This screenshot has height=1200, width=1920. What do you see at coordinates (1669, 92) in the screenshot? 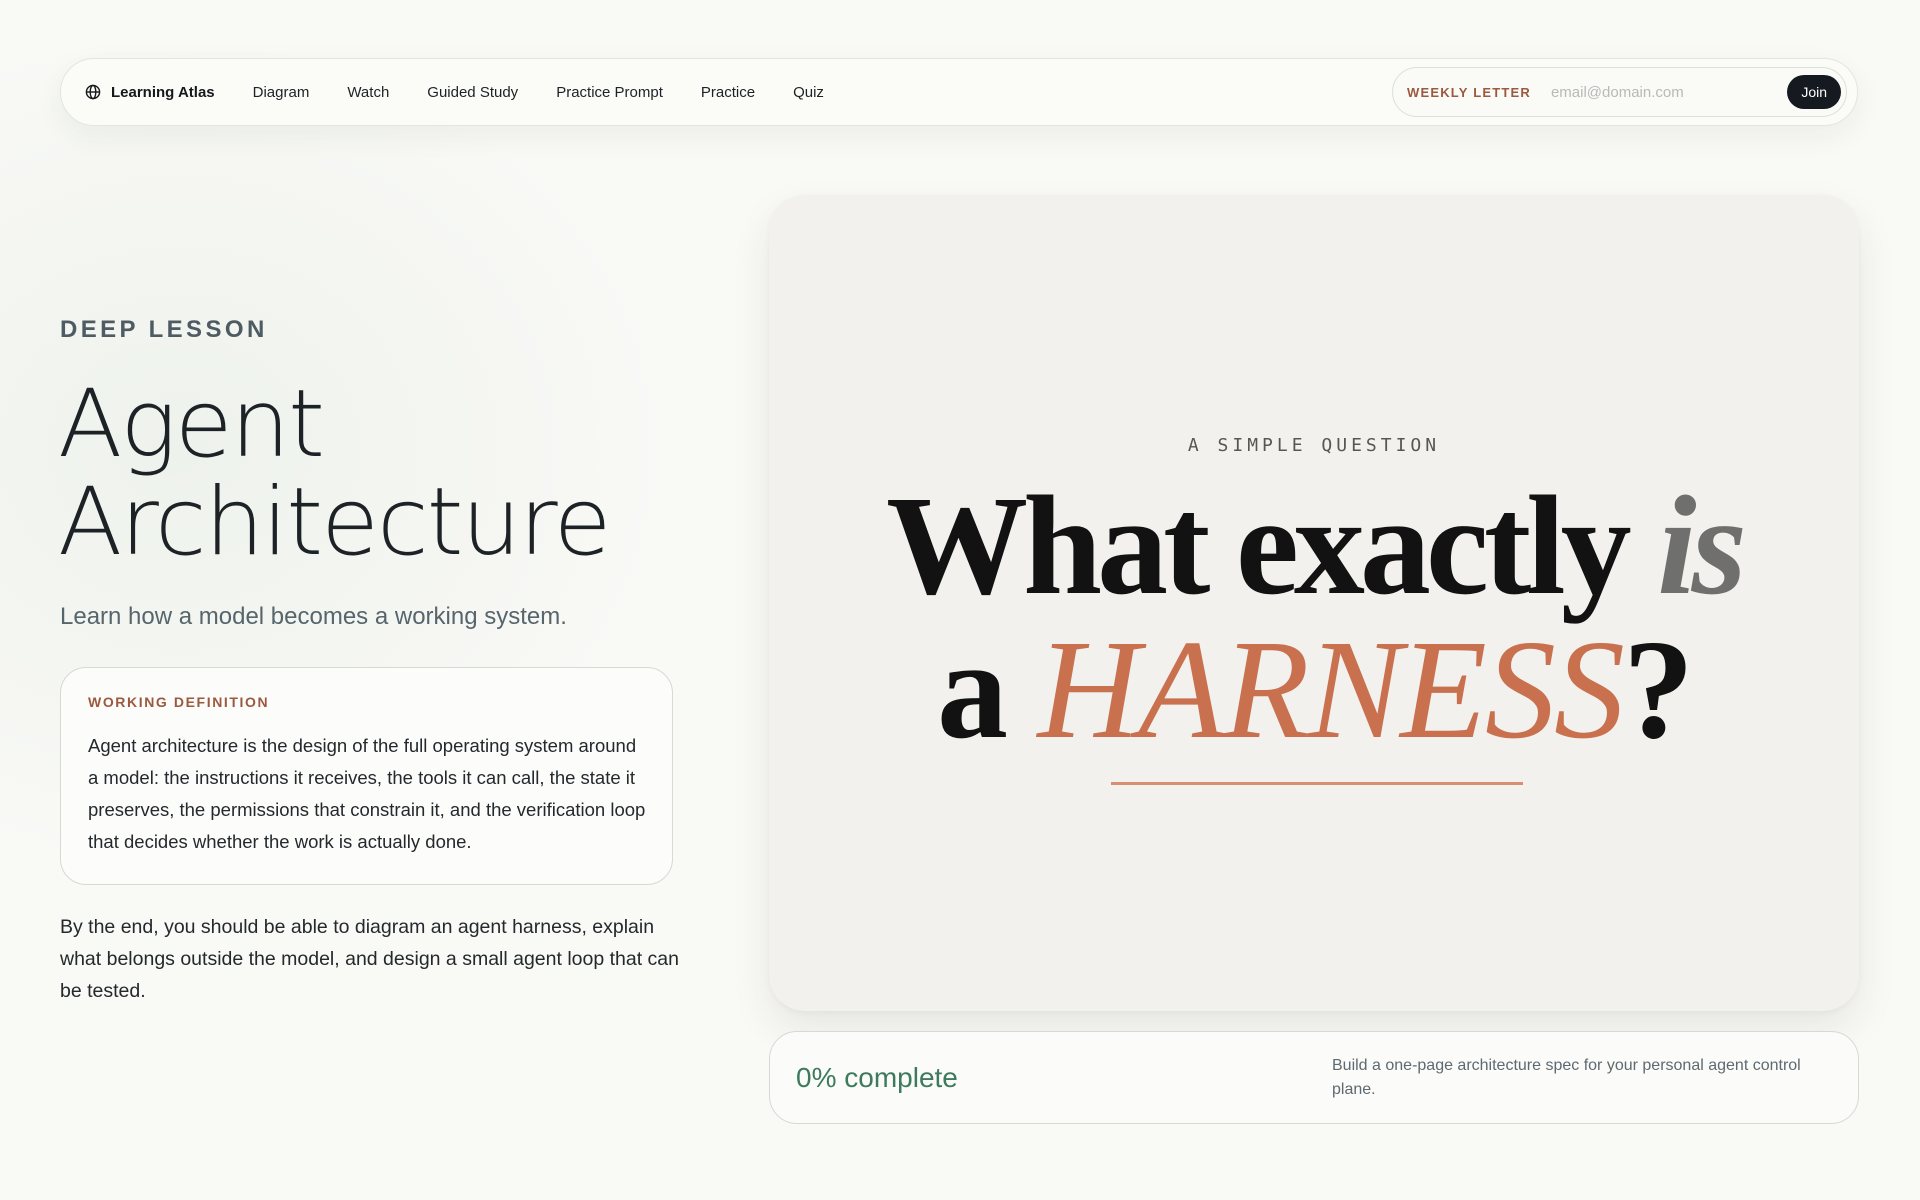
I see `newsletter-email-input` at bounding box center [1669, 92].